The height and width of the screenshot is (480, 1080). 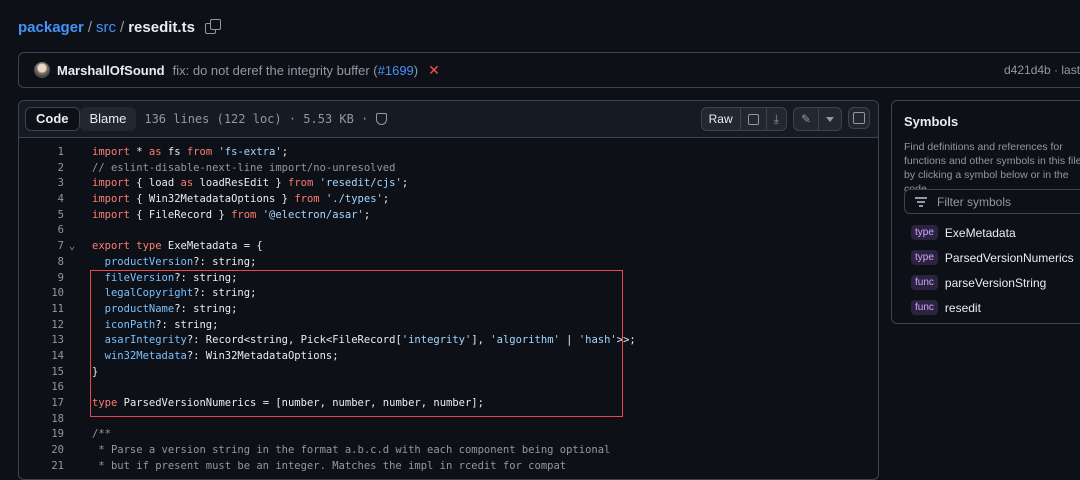 I want to click on code-token: 'integrity', so click(x=436, y=340).